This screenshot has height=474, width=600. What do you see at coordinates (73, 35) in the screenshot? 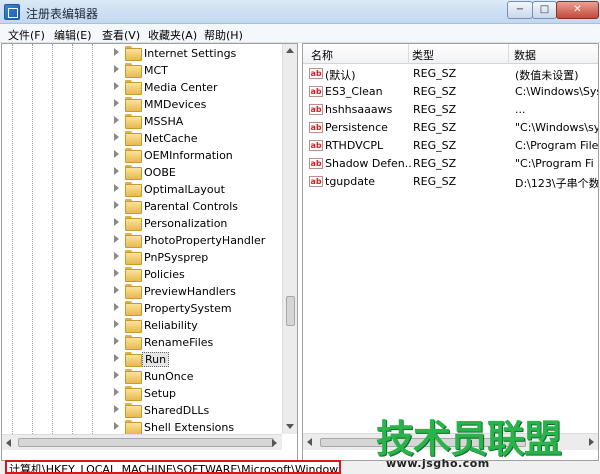
I see `menu-edit: 编辑(E)` at bounding box center [73, 35].